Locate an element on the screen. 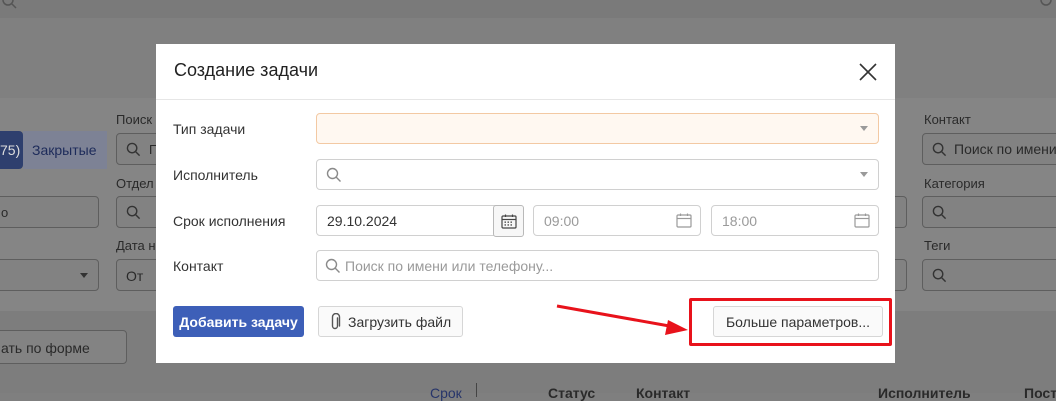 This screenshot has width=1056, height=401. bg-field-left-text: о is located at coordinates (5, 212).